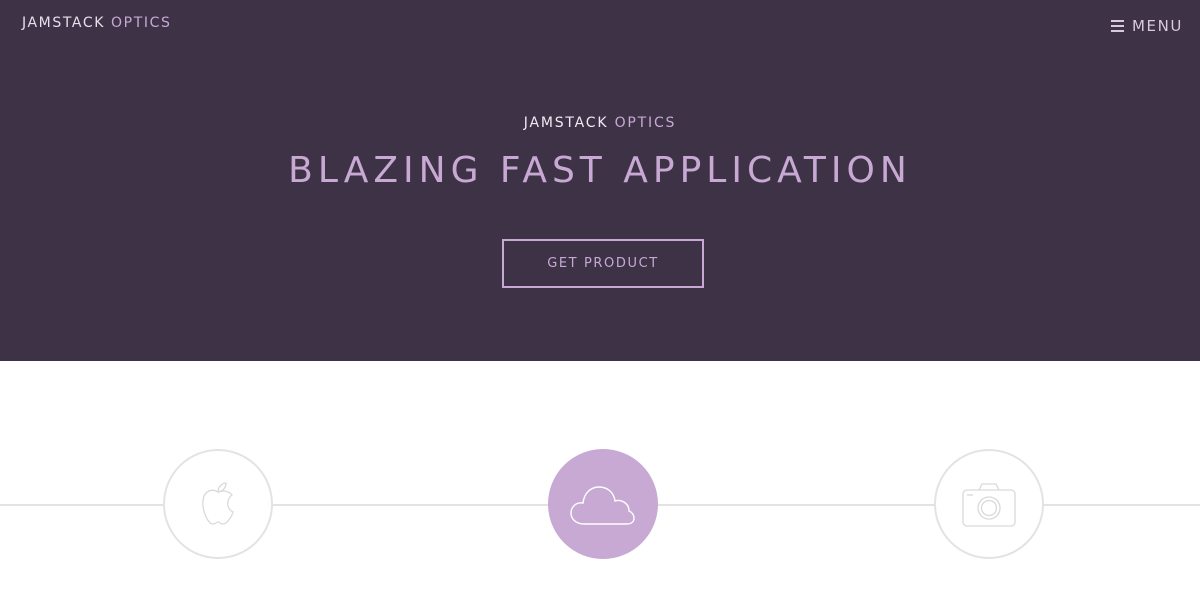 Image resolution: width=1200 pixels, height=600 pixels. I want to click on hero-kicker-primary: JAMSTACK, so click(566, 123).